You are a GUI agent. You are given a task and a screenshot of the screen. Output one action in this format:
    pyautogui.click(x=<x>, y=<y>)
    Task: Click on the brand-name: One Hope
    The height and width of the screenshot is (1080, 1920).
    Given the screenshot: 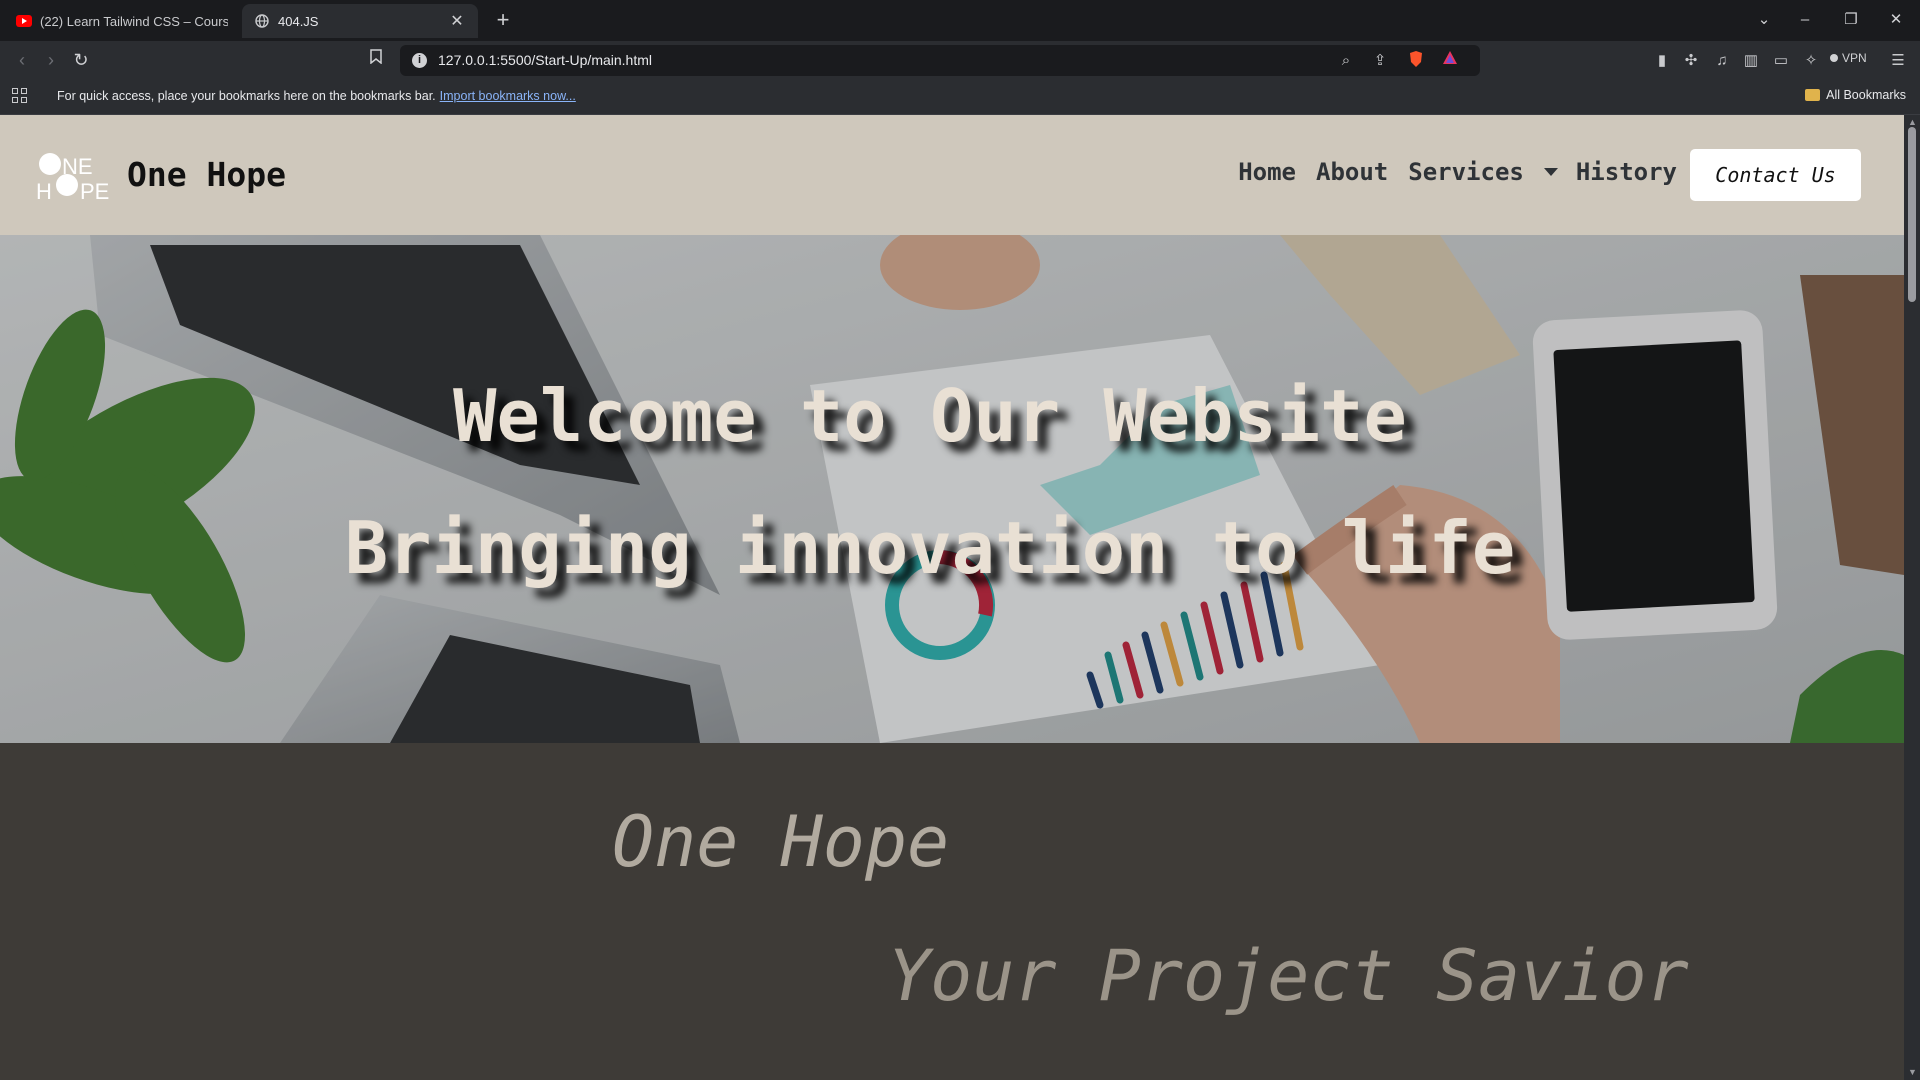 What is the action you would take?
    pyautogui.click(x=206, y=174)
    